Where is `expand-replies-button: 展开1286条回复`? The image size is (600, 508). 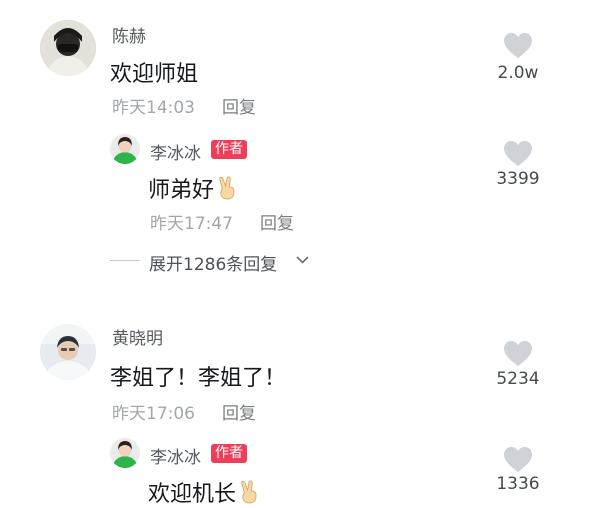
expand-replies-button: 展开1286条回复 is located at coordinates (220, 261).